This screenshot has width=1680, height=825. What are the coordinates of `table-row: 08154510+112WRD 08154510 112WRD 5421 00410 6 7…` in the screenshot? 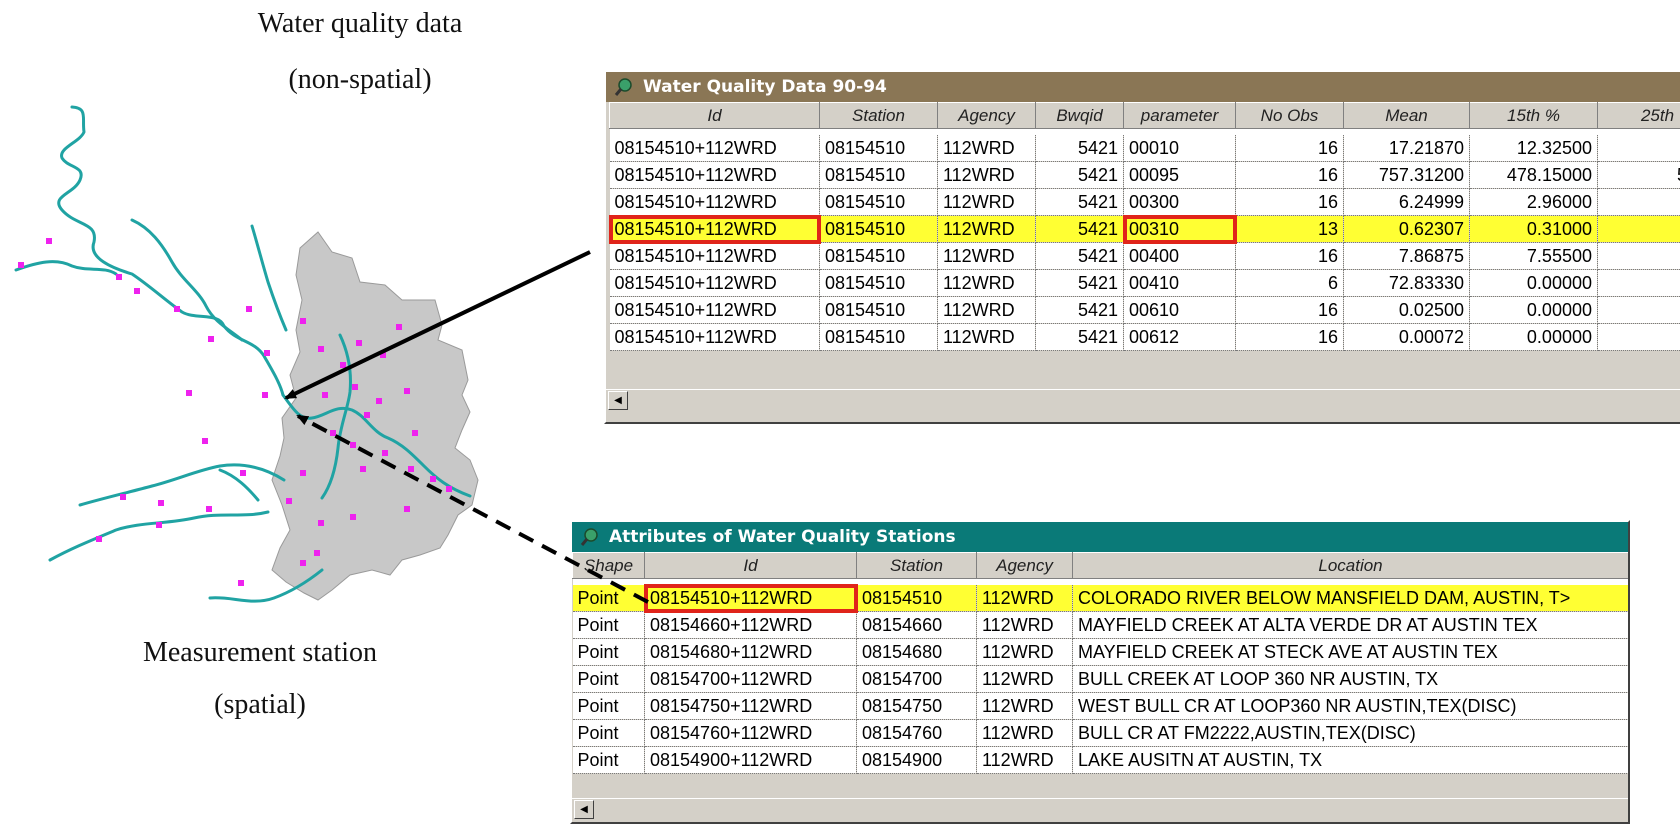 It's located at (1144, 283).